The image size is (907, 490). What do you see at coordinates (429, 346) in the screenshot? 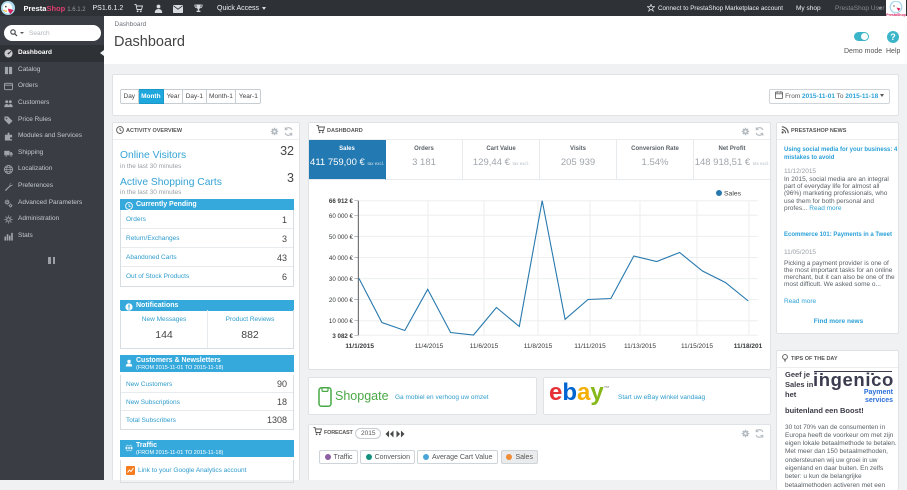
I see `svg-text: 11/4/2015` at bounding box center [429, 346].